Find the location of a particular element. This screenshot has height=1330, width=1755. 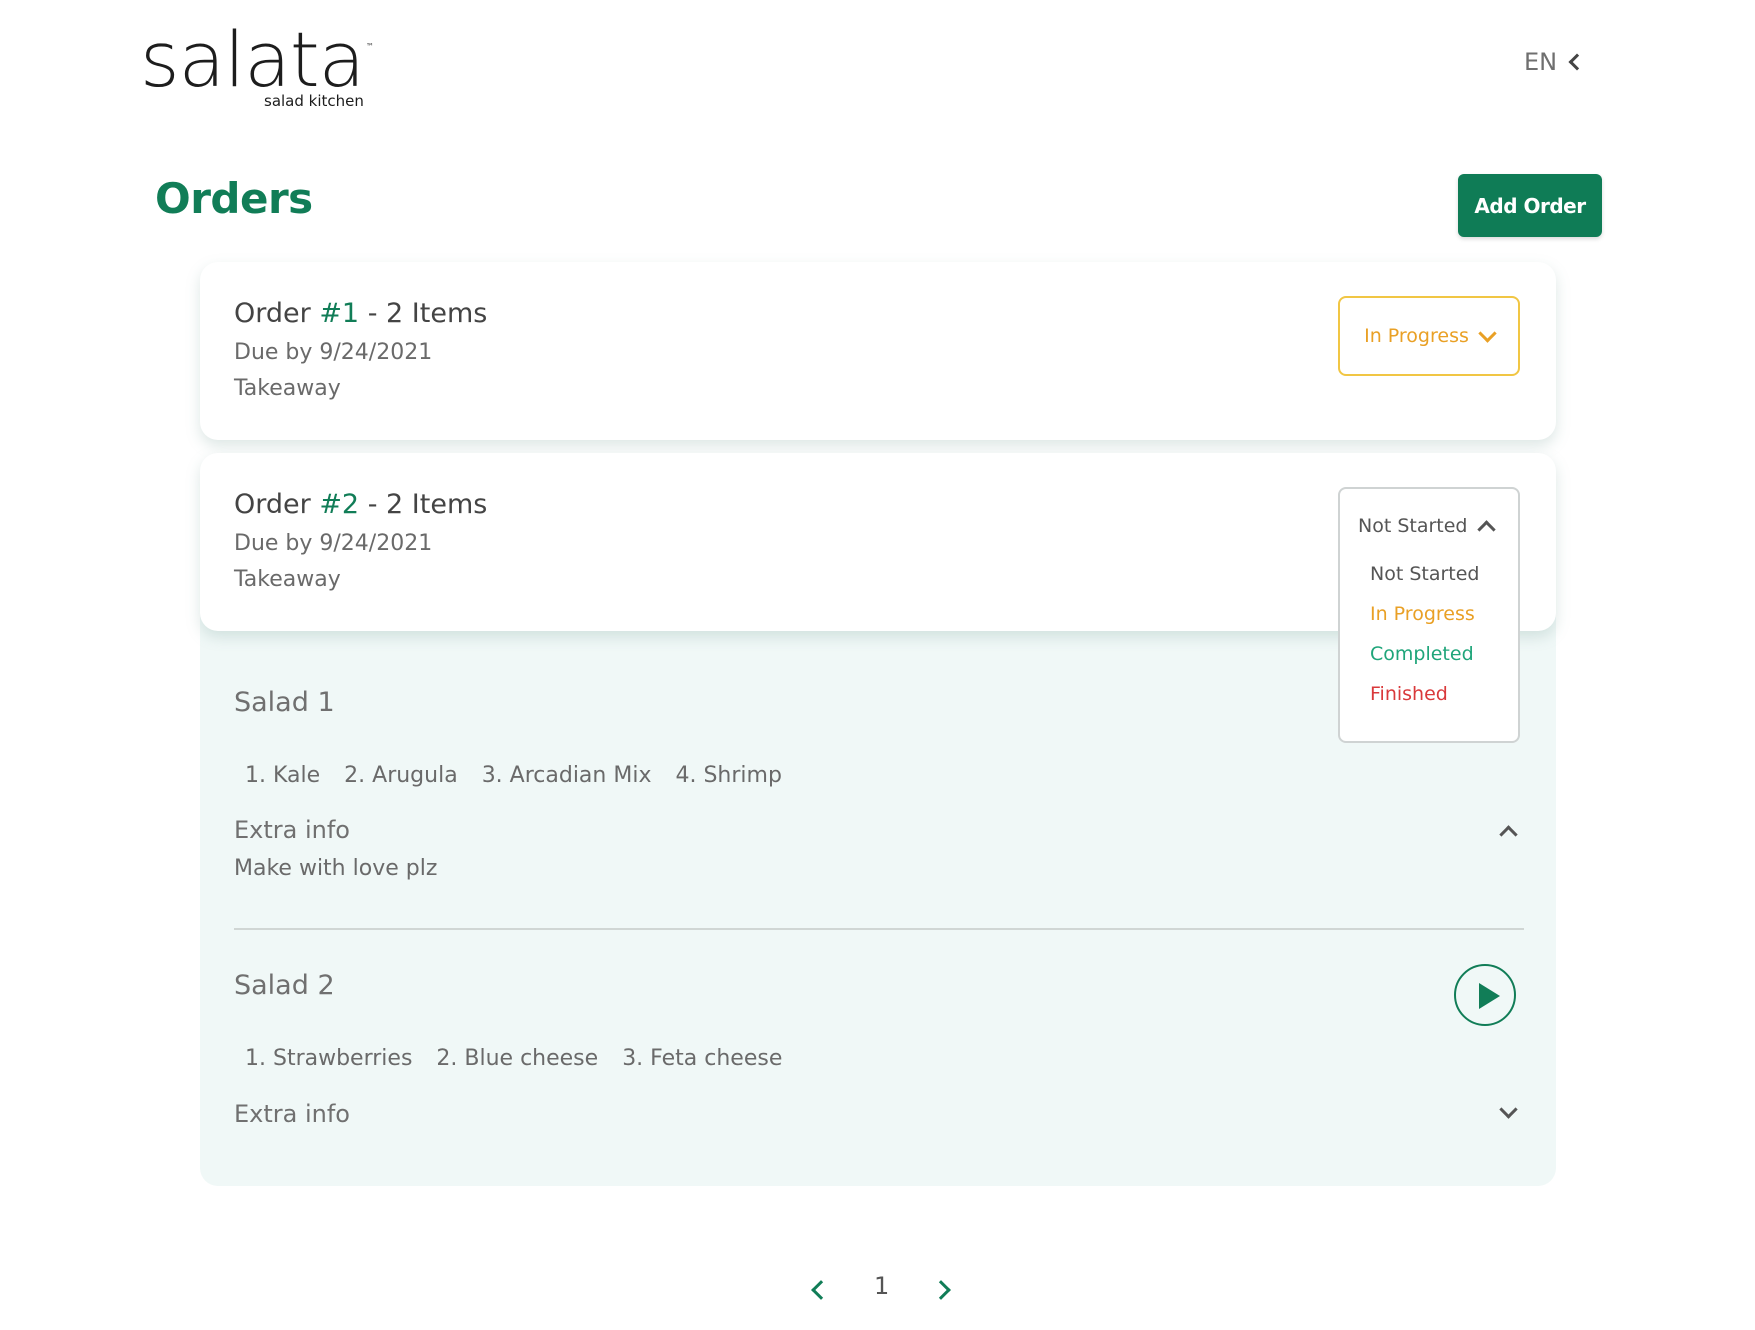

order-number: #1 is located at coordinates (339, 313).